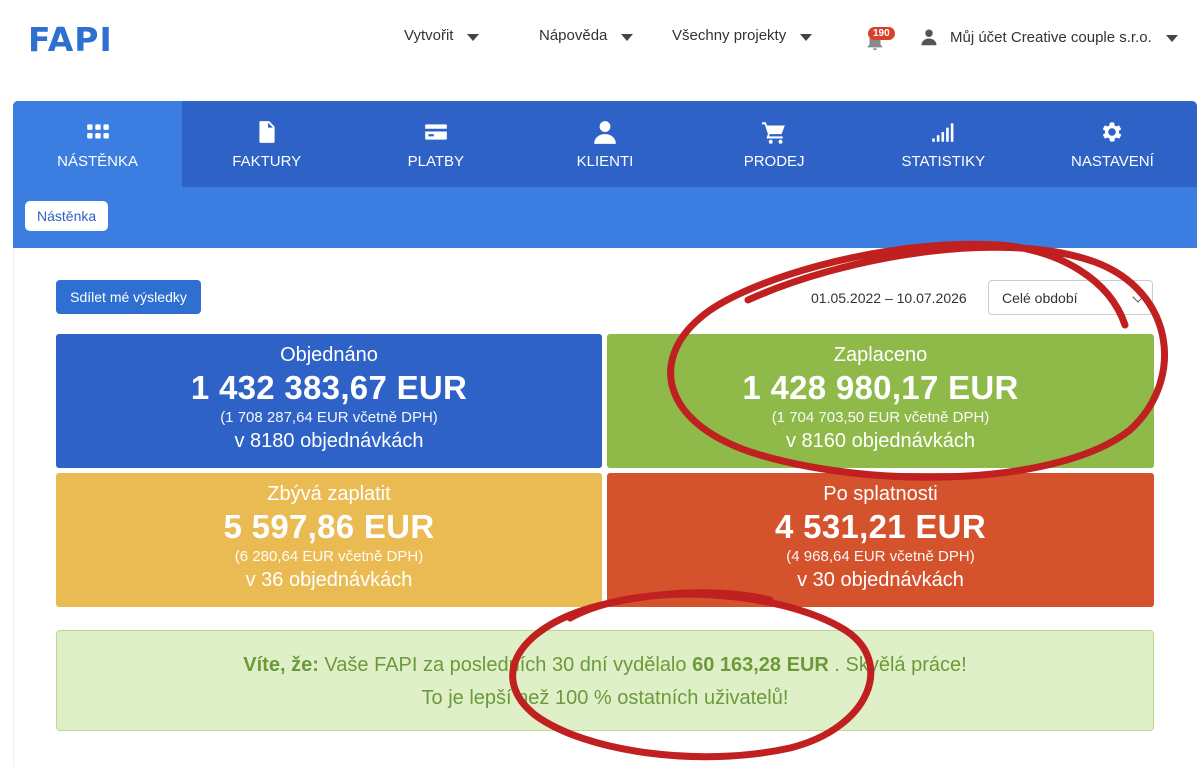 The image size is (1200, 767). What do you see at coordinates (880, 526) in the screenshot?
I see `card-amount: 4 531,21 EUR` at bounding box center [880, 526].